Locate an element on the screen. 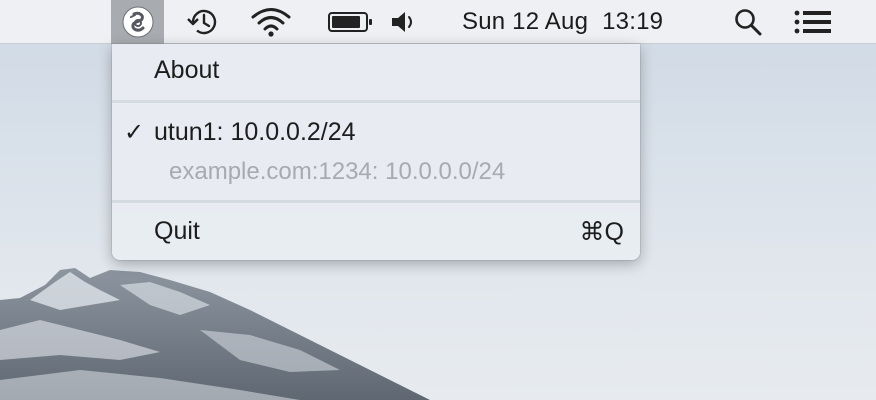  menu-bar-clock: Sun 12 Aug 13:19 is located at coordinates (577, 22).